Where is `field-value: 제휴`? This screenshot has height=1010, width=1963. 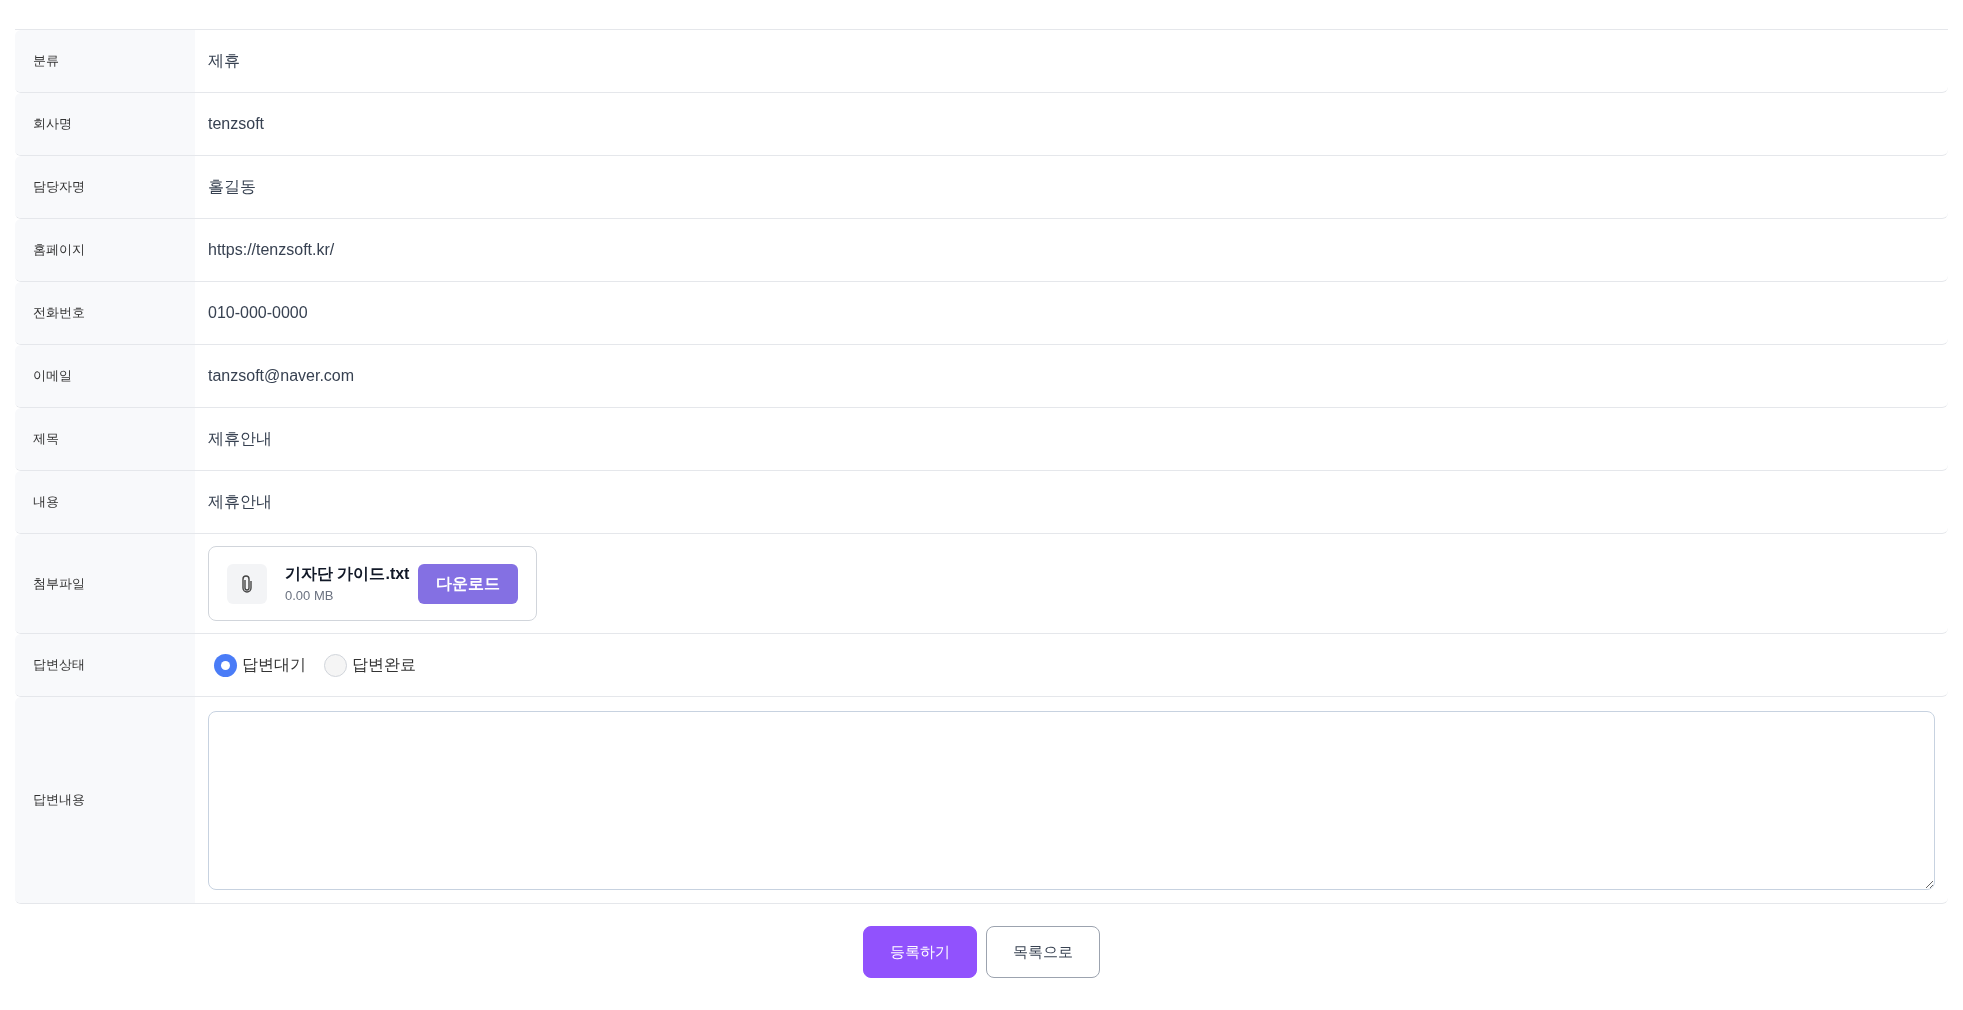
field-value: 제휴 is located at coordinates (224, 61).